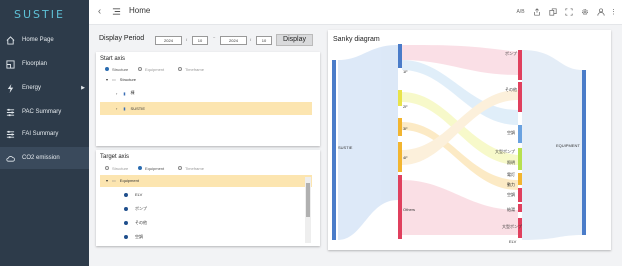 The height and width of the screenshot is (266, 622). I want to click on floorplan-icon, so click(10, 64).